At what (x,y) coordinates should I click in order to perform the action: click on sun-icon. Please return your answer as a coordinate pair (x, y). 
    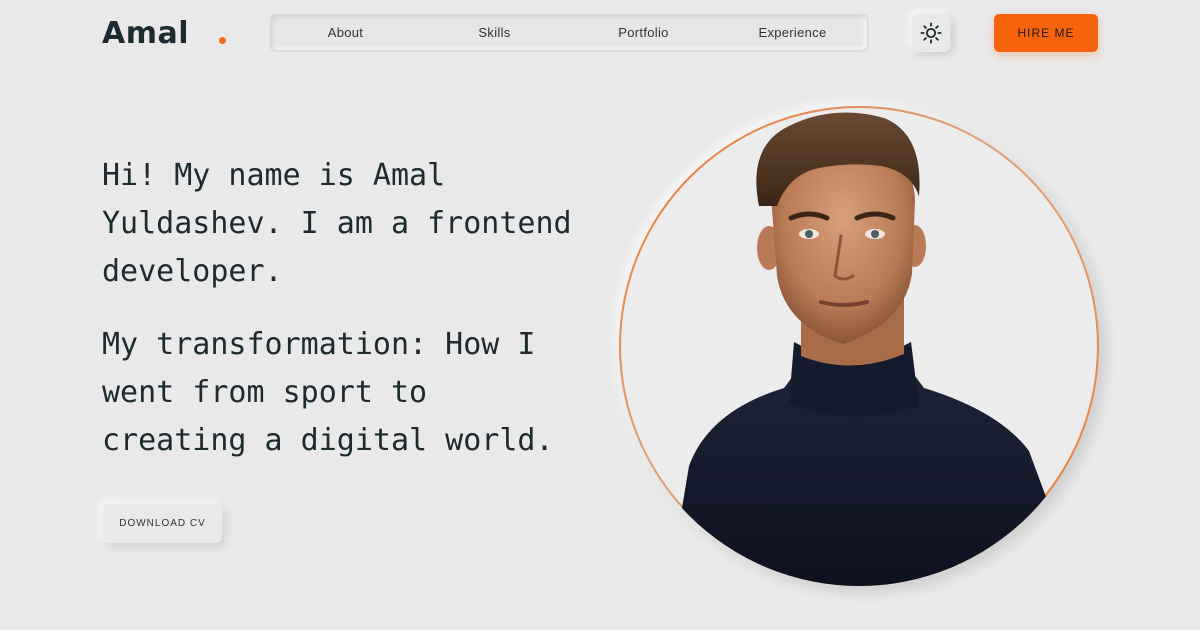
    Looking at the image, I should click on (931, 33).